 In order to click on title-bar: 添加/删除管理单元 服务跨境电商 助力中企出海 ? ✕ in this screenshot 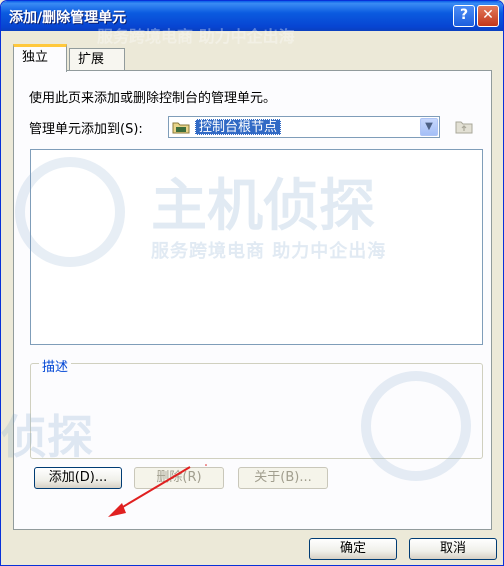, I will do `click(252, 23)`.